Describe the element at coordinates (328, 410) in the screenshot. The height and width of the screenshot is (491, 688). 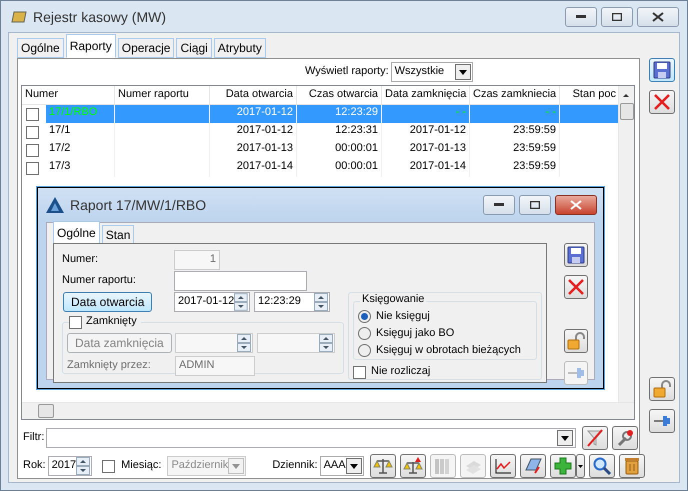
I see `horizontal-scrollbar` at that location.